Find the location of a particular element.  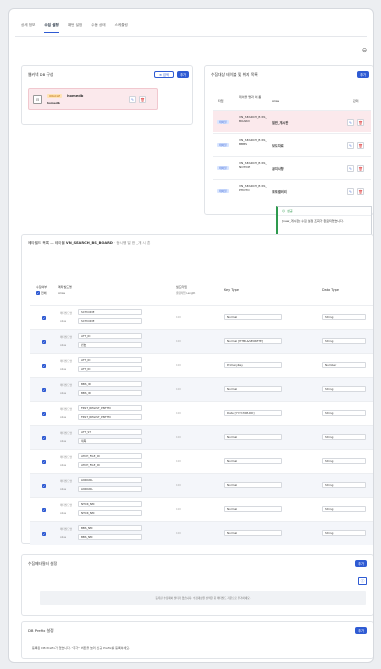

alias-input: SCTCODE is located at coordinates (110, 321).